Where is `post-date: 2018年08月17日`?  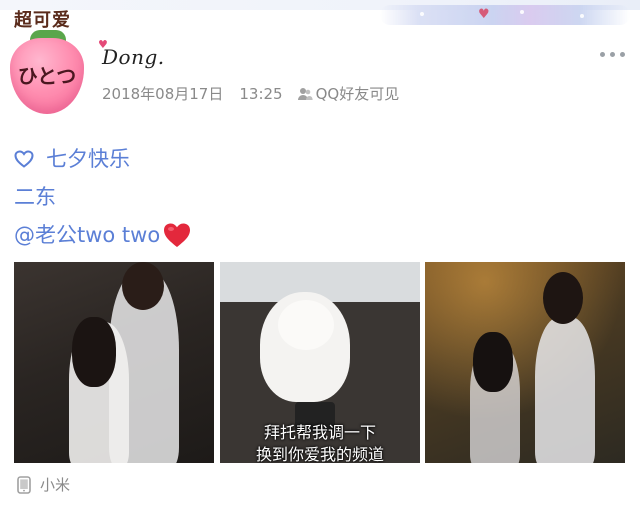 post-date: 2018年08月17日 is located at coordinates (163, 94).